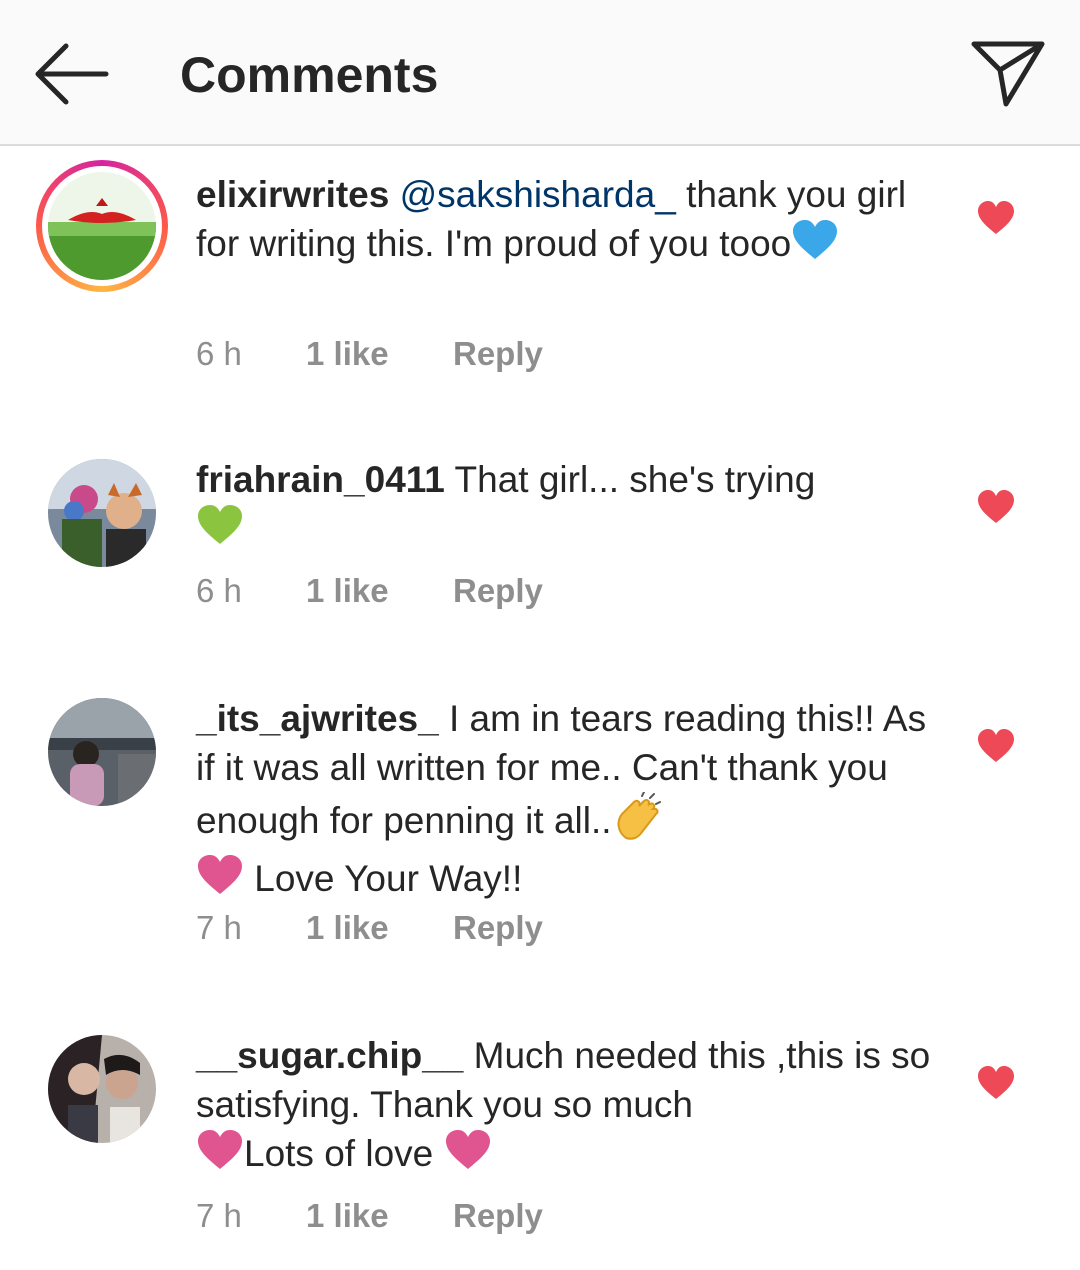 This screenshot has height=1270, width=1080. I want to click on comment-username: elixirwrites, so click(292, 194).